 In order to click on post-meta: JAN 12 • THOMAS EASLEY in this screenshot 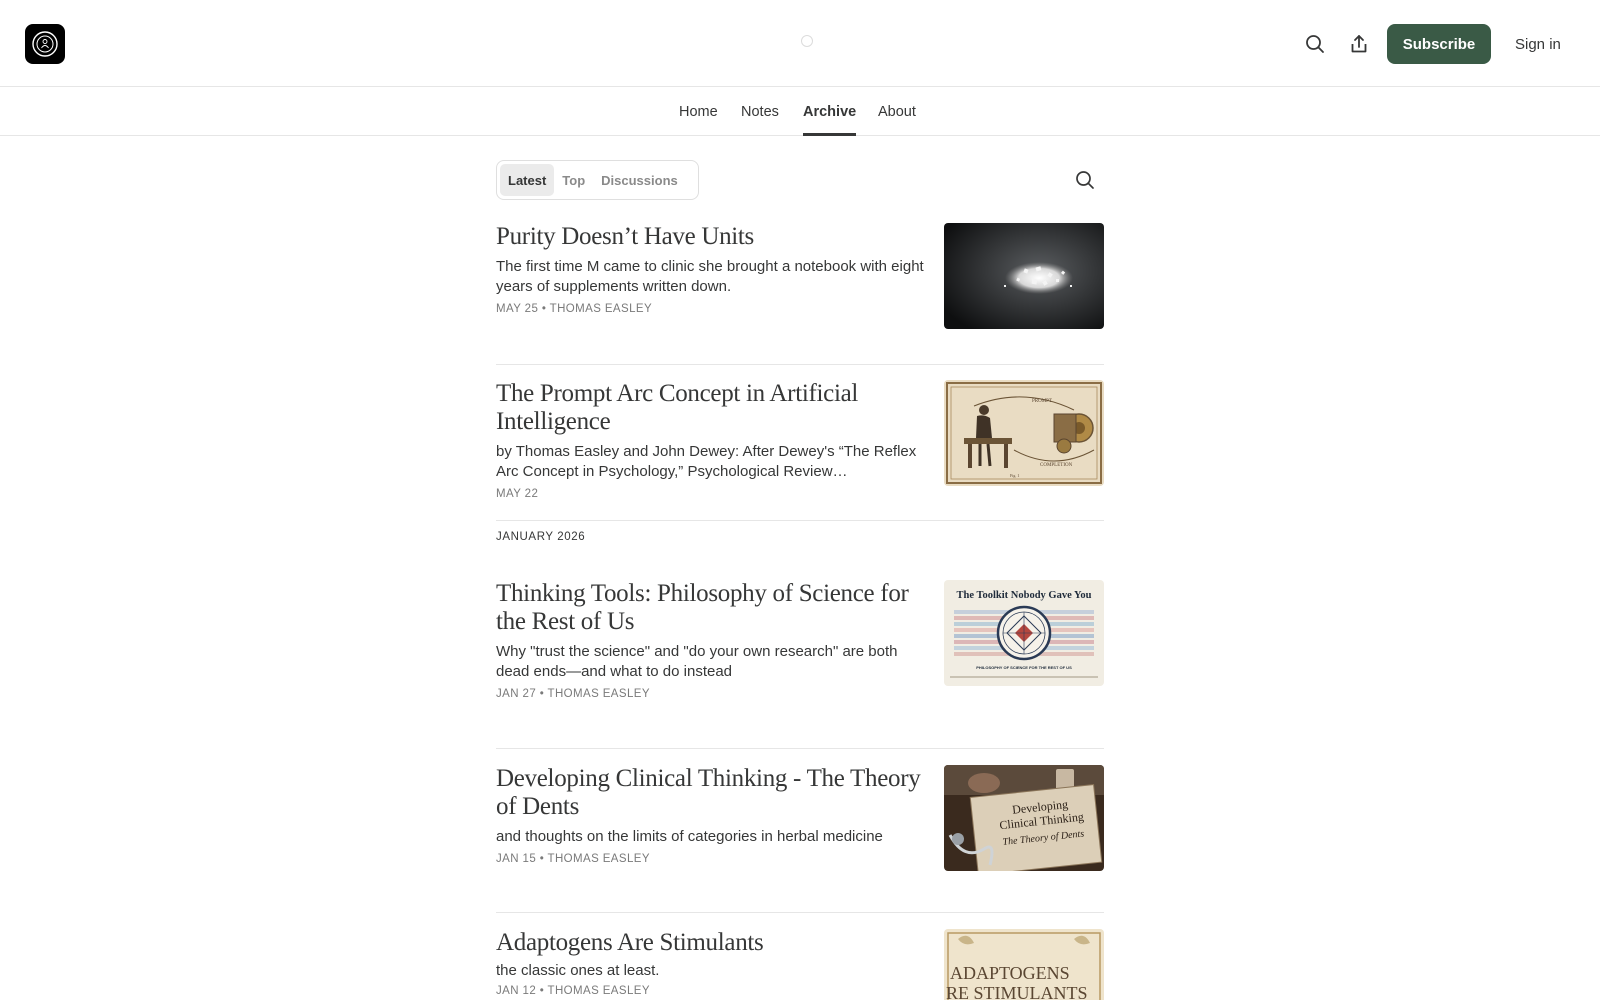, I will do `click(573, 991)`.